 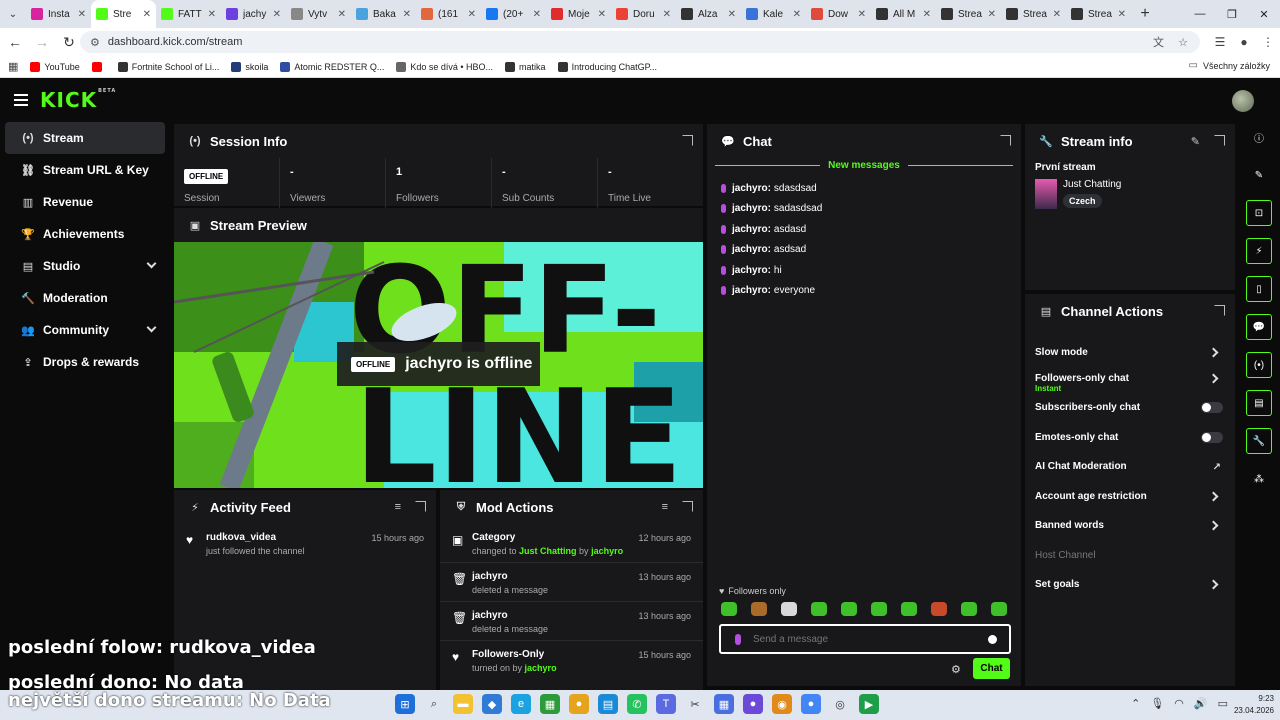 I want to click on file-explorer-icon: ▬, so click(x=463, y=704).